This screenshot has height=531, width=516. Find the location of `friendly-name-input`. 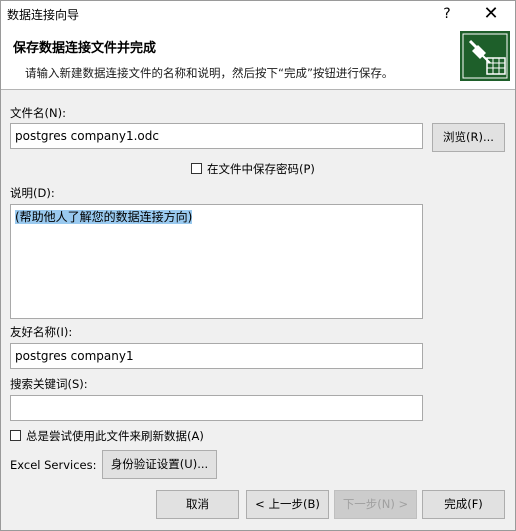

friendly-name-input is located at coordinates (216, 356).